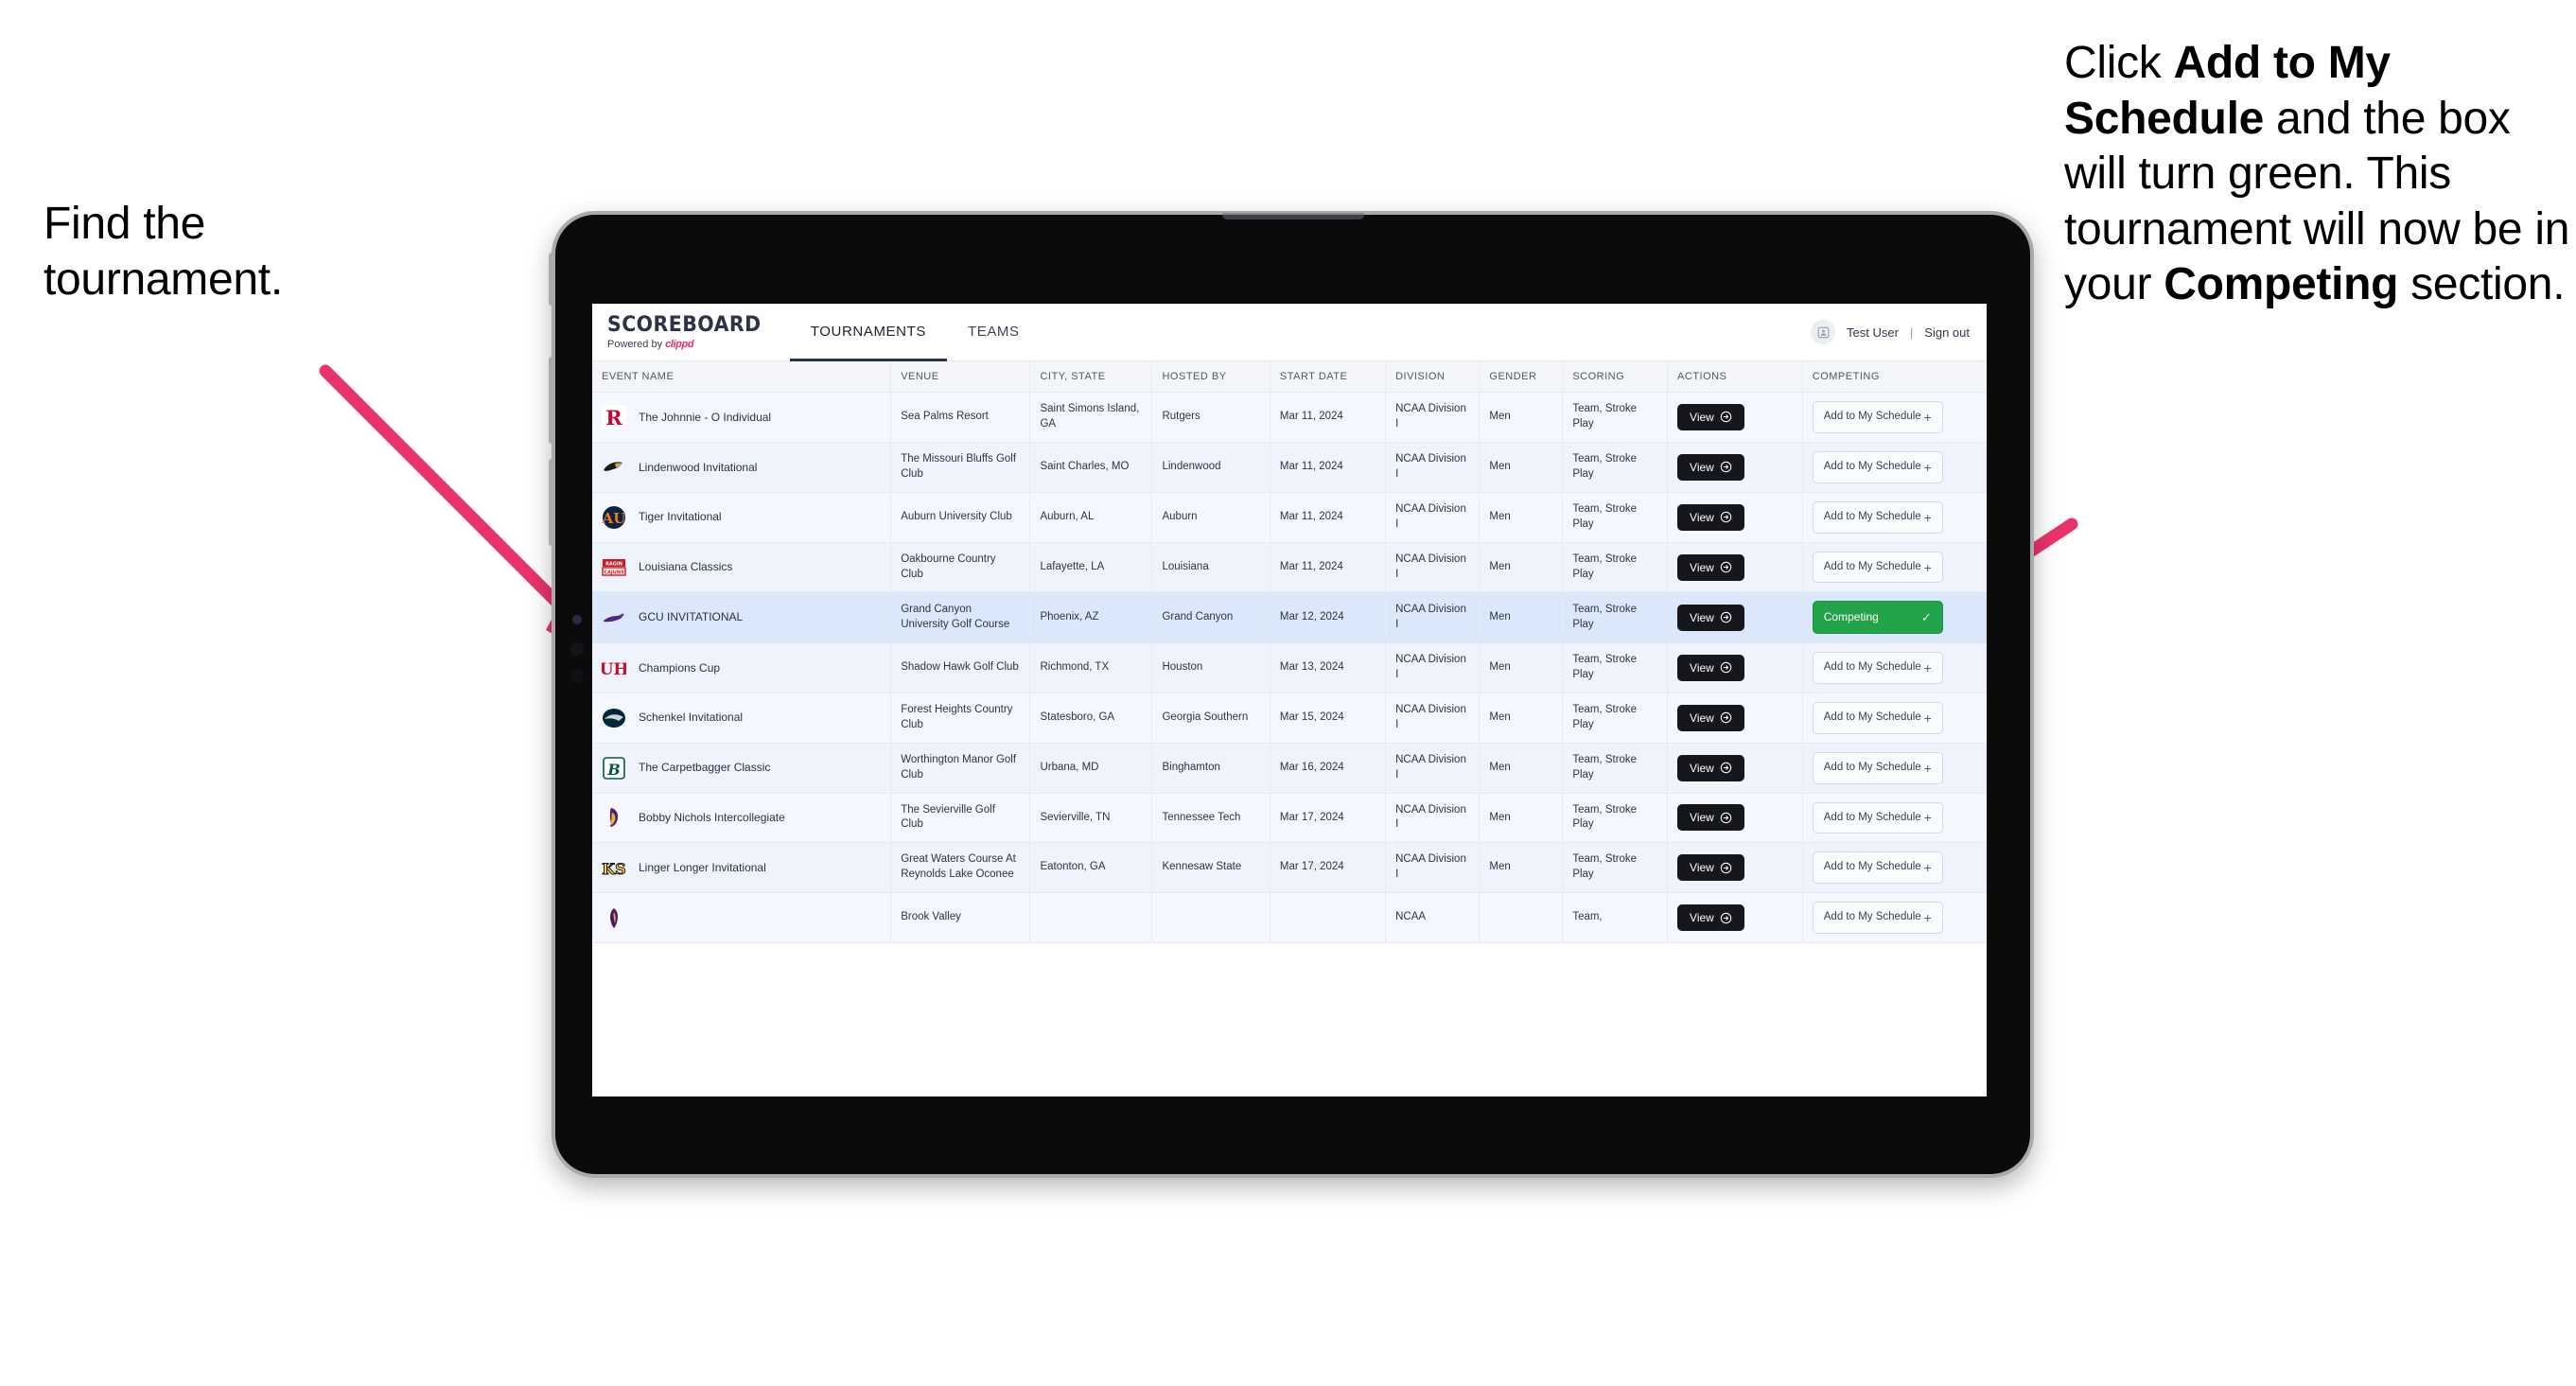 Image resolution: width=2576 pixels, height=1386 pixels. I want to click on volume-down-button, so click(552, 502).